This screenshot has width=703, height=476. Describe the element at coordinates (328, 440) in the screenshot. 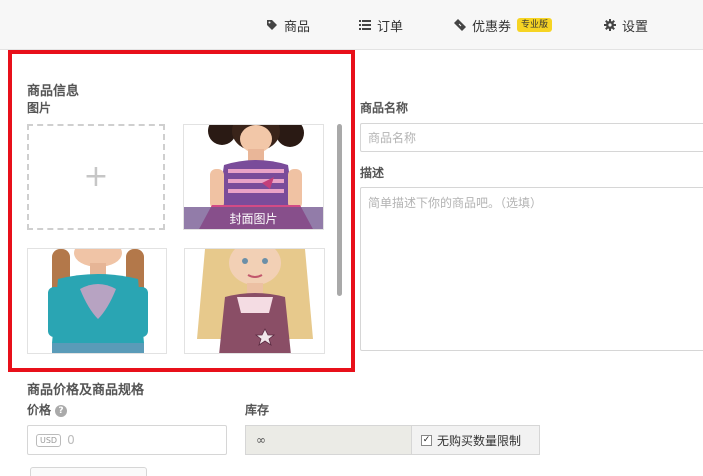

I see `stock-input: ∞` at that location.